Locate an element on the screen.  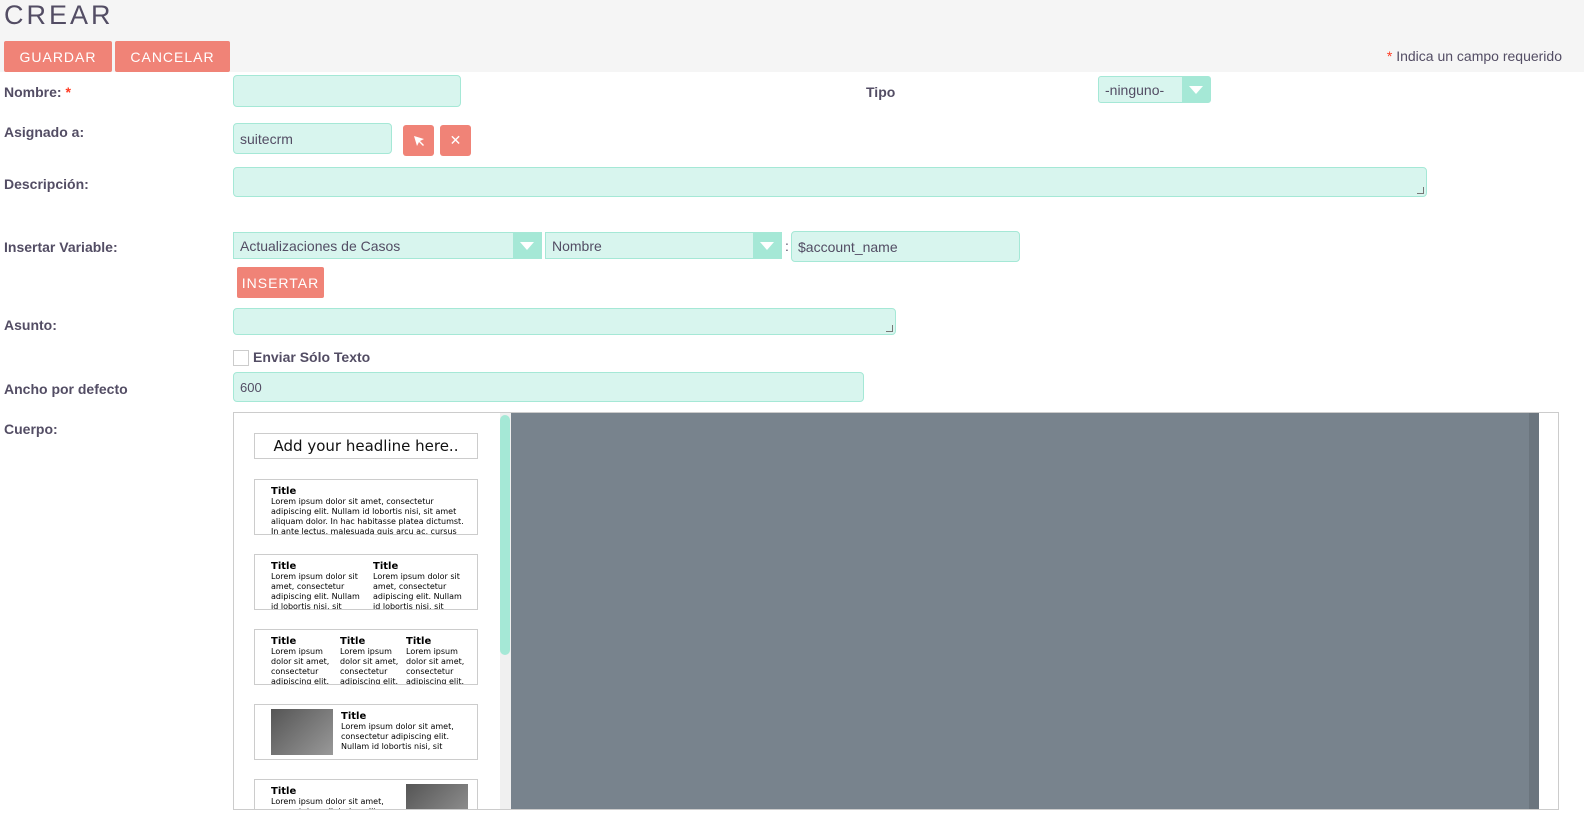
subject-label: Asunto: is located at coordinates (30, 325).